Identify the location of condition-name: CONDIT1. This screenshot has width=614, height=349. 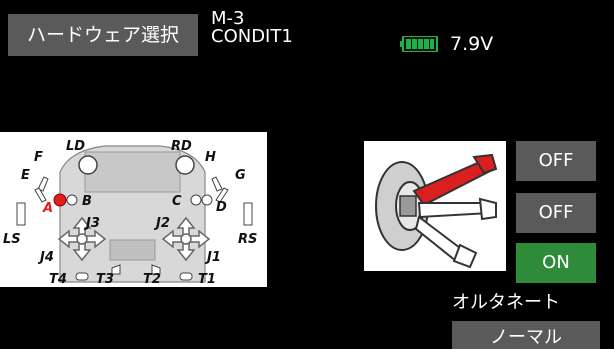
(252, 36).